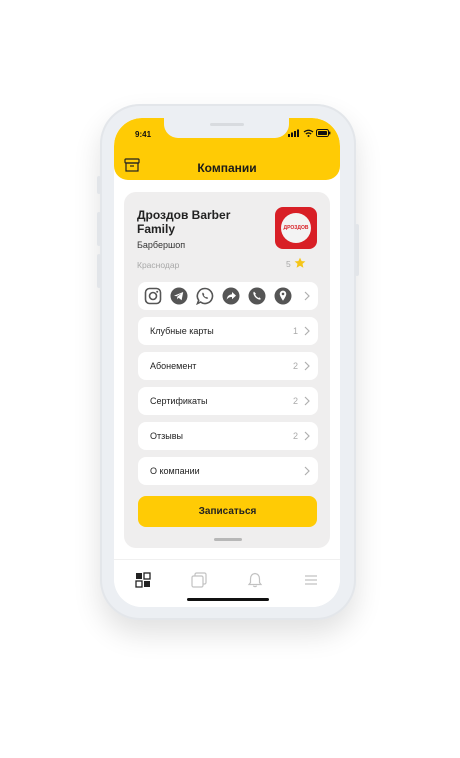 Image resolution: width=460 pixels, height=758 pixels. What do you see at coordinates (257, 296) in the screenshot?
I see `phone-icon` at bounding box center [257, 296].